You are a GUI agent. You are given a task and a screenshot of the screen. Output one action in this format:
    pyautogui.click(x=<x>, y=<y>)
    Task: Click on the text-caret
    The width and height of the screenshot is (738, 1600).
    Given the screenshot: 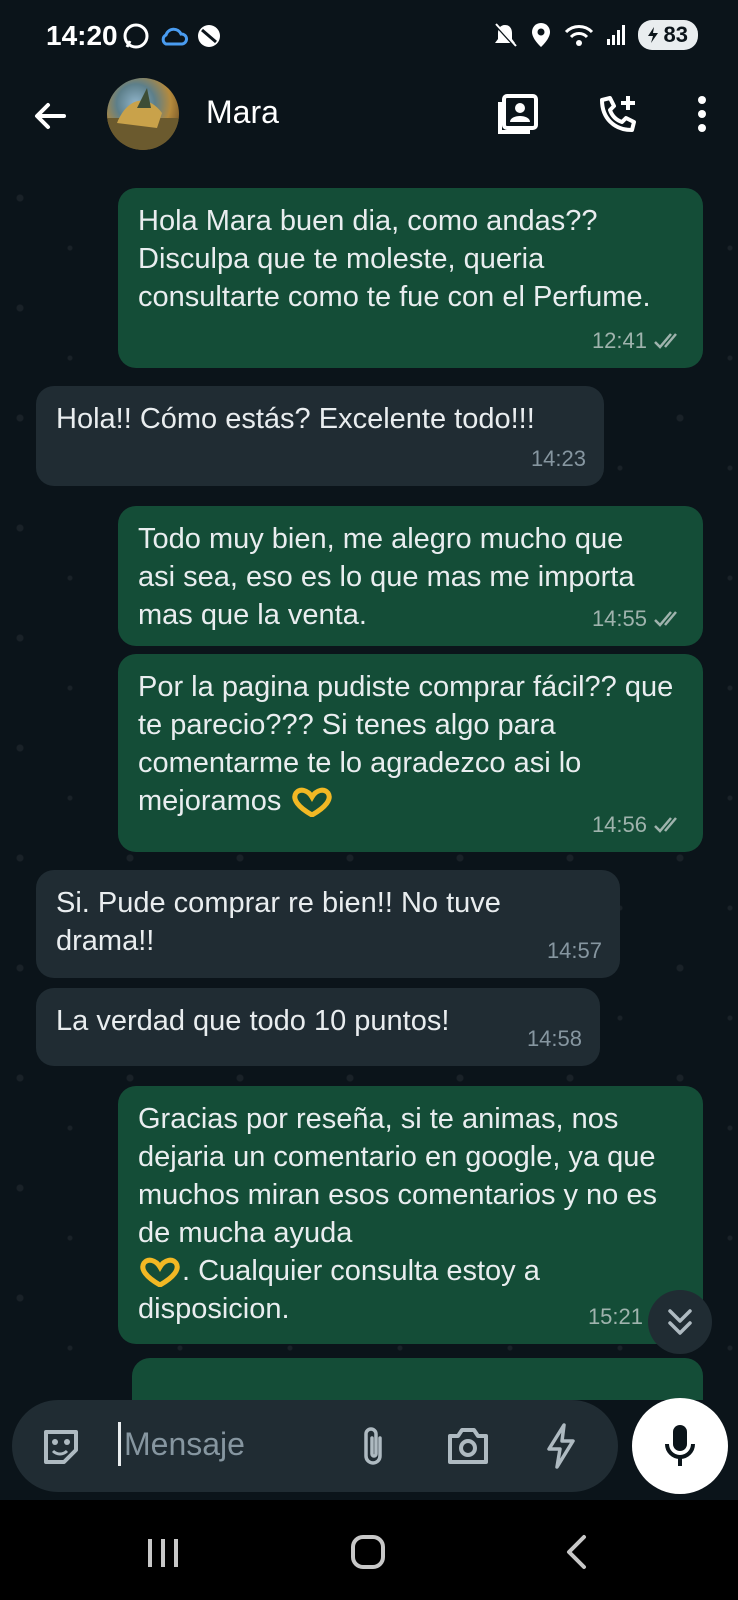 What is the action you would take?
    pyautogui.click(x=119, y=1444)
    